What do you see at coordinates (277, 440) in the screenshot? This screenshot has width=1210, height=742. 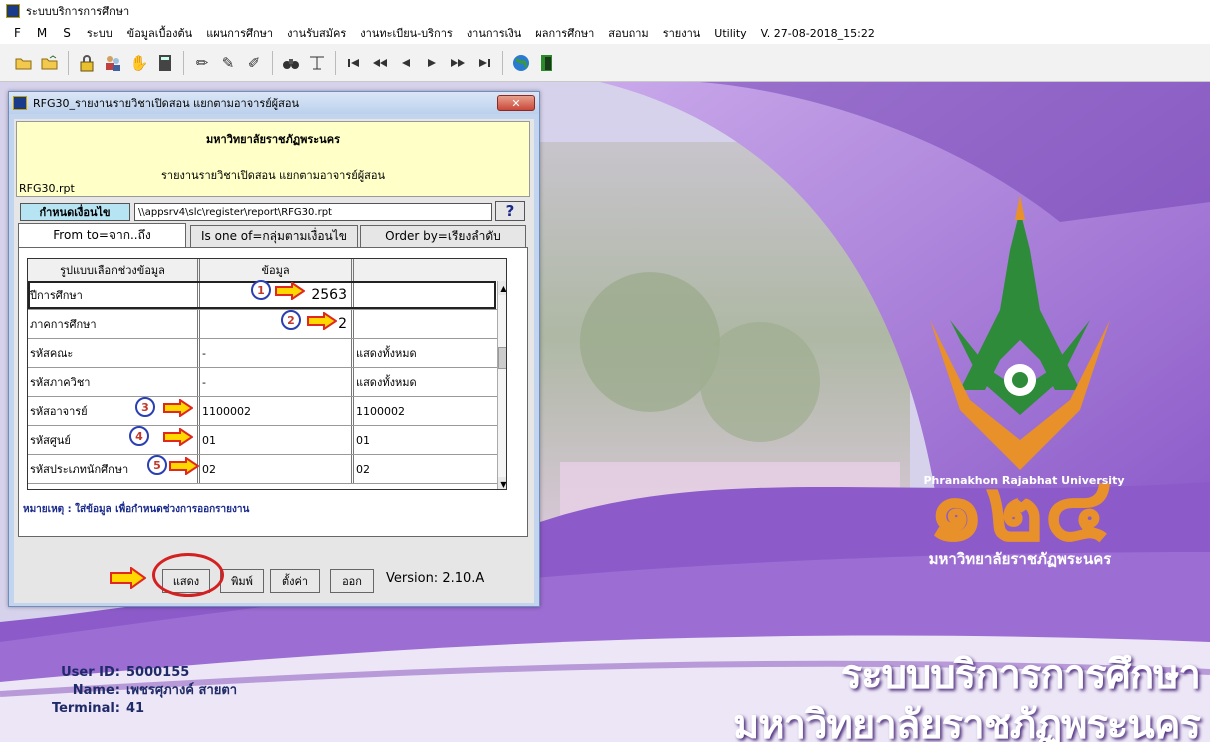 I see `row-from-cell: 01` at bounding box center [277, 440].